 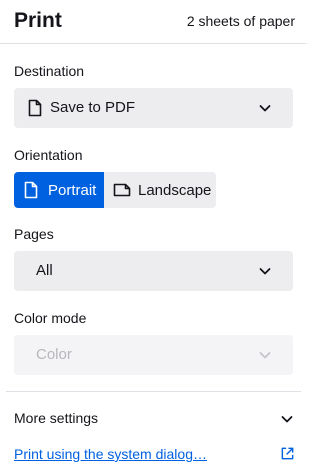 What do you see at coordinates (72, 190) in the screenshot?
I see `portrait-label: Portrait` at bounding box center [72, 190].